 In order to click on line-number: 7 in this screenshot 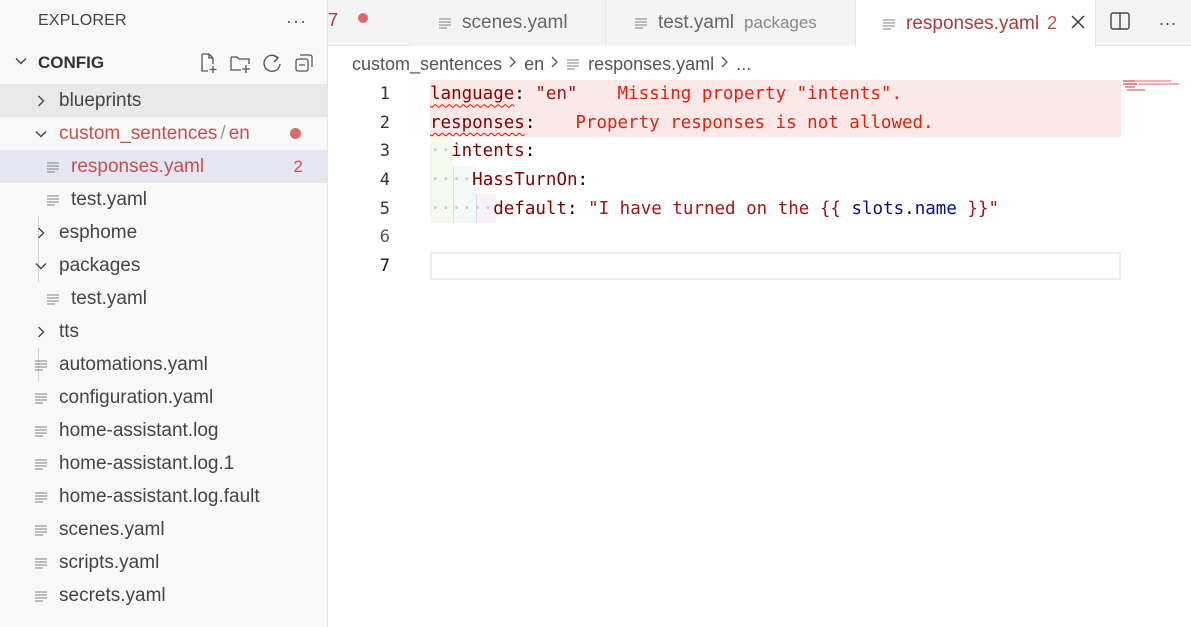, I will do `click(384, 265)`.